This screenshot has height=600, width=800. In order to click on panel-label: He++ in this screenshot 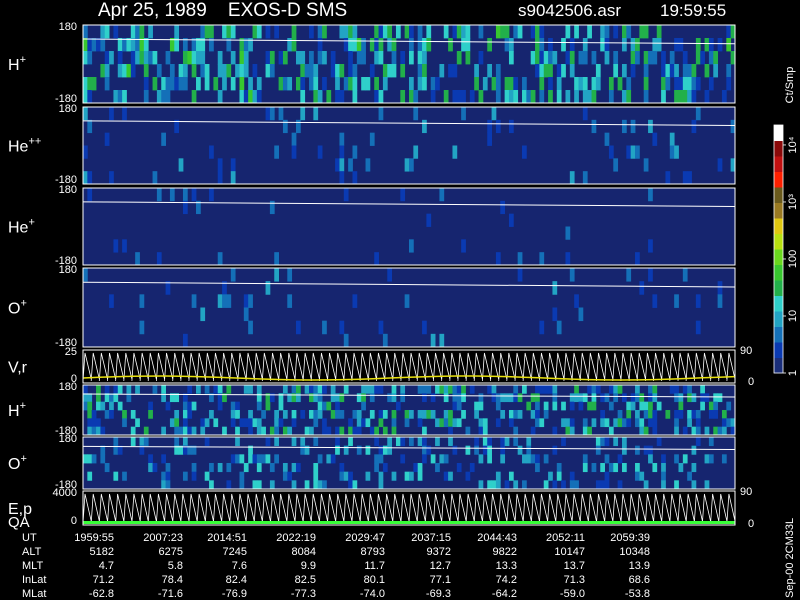, I will do `click(24, 146)`.